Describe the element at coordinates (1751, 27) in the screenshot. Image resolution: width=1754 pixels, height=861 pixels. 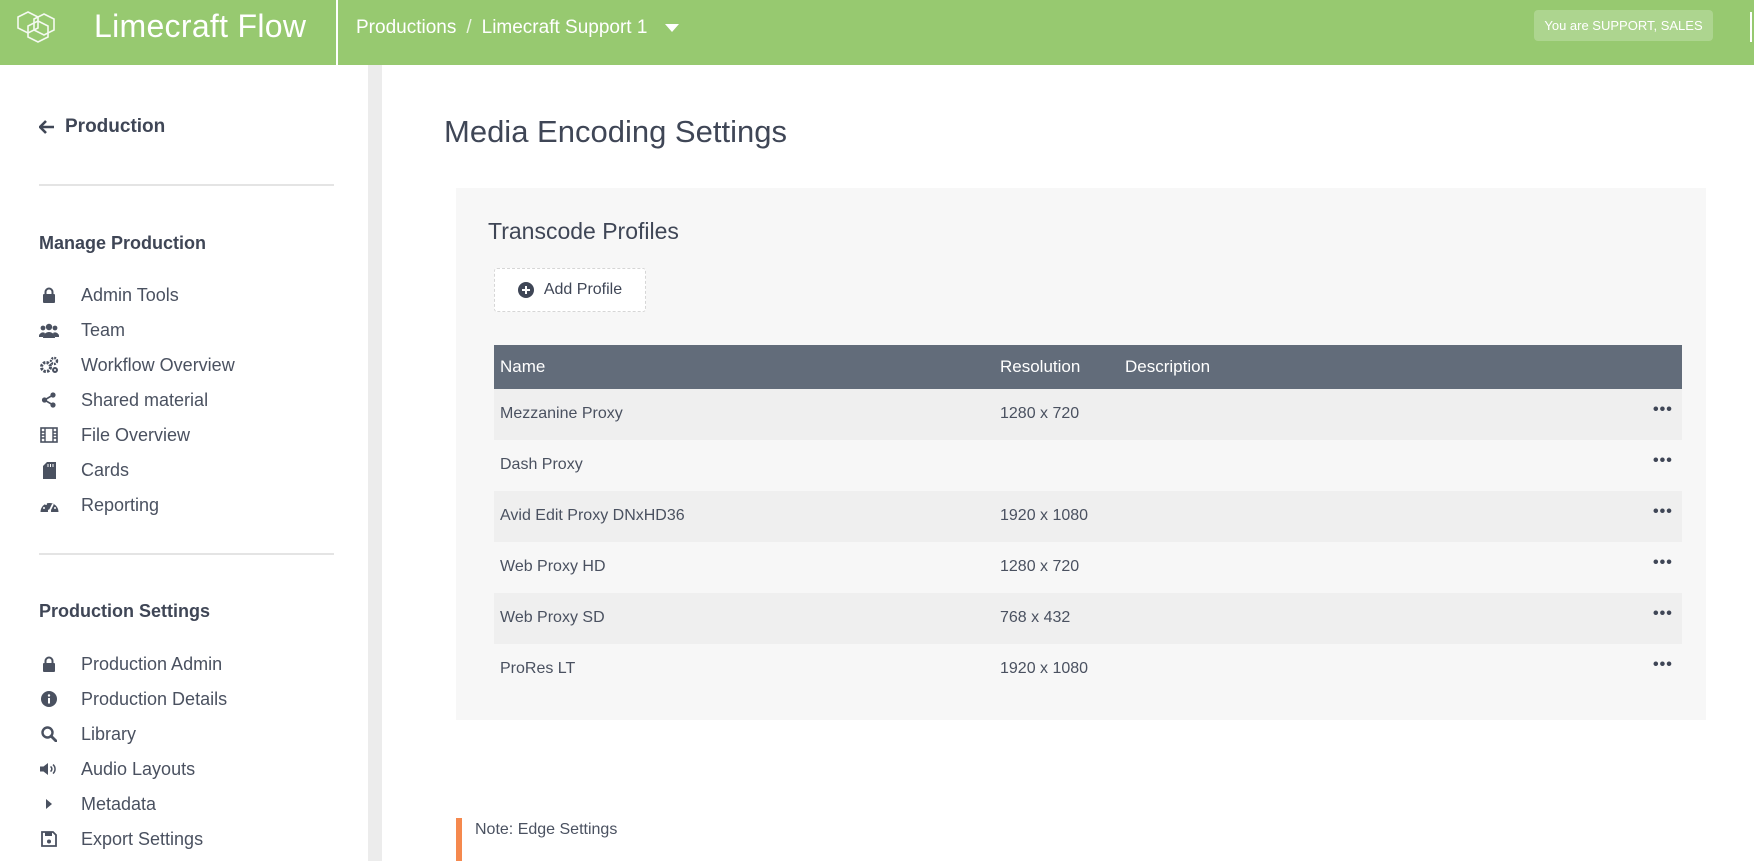
I see `scrollbar-edge` at that location.